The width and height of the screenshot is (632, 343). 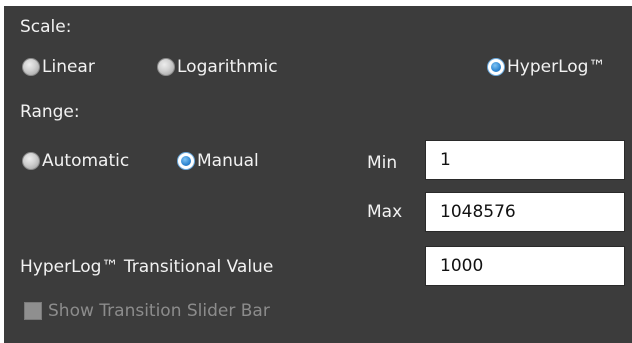 What do you see at coordinates (382, 163) in the screenshot?
I see `range-min-label: Min` at bounding box center [382, 163].